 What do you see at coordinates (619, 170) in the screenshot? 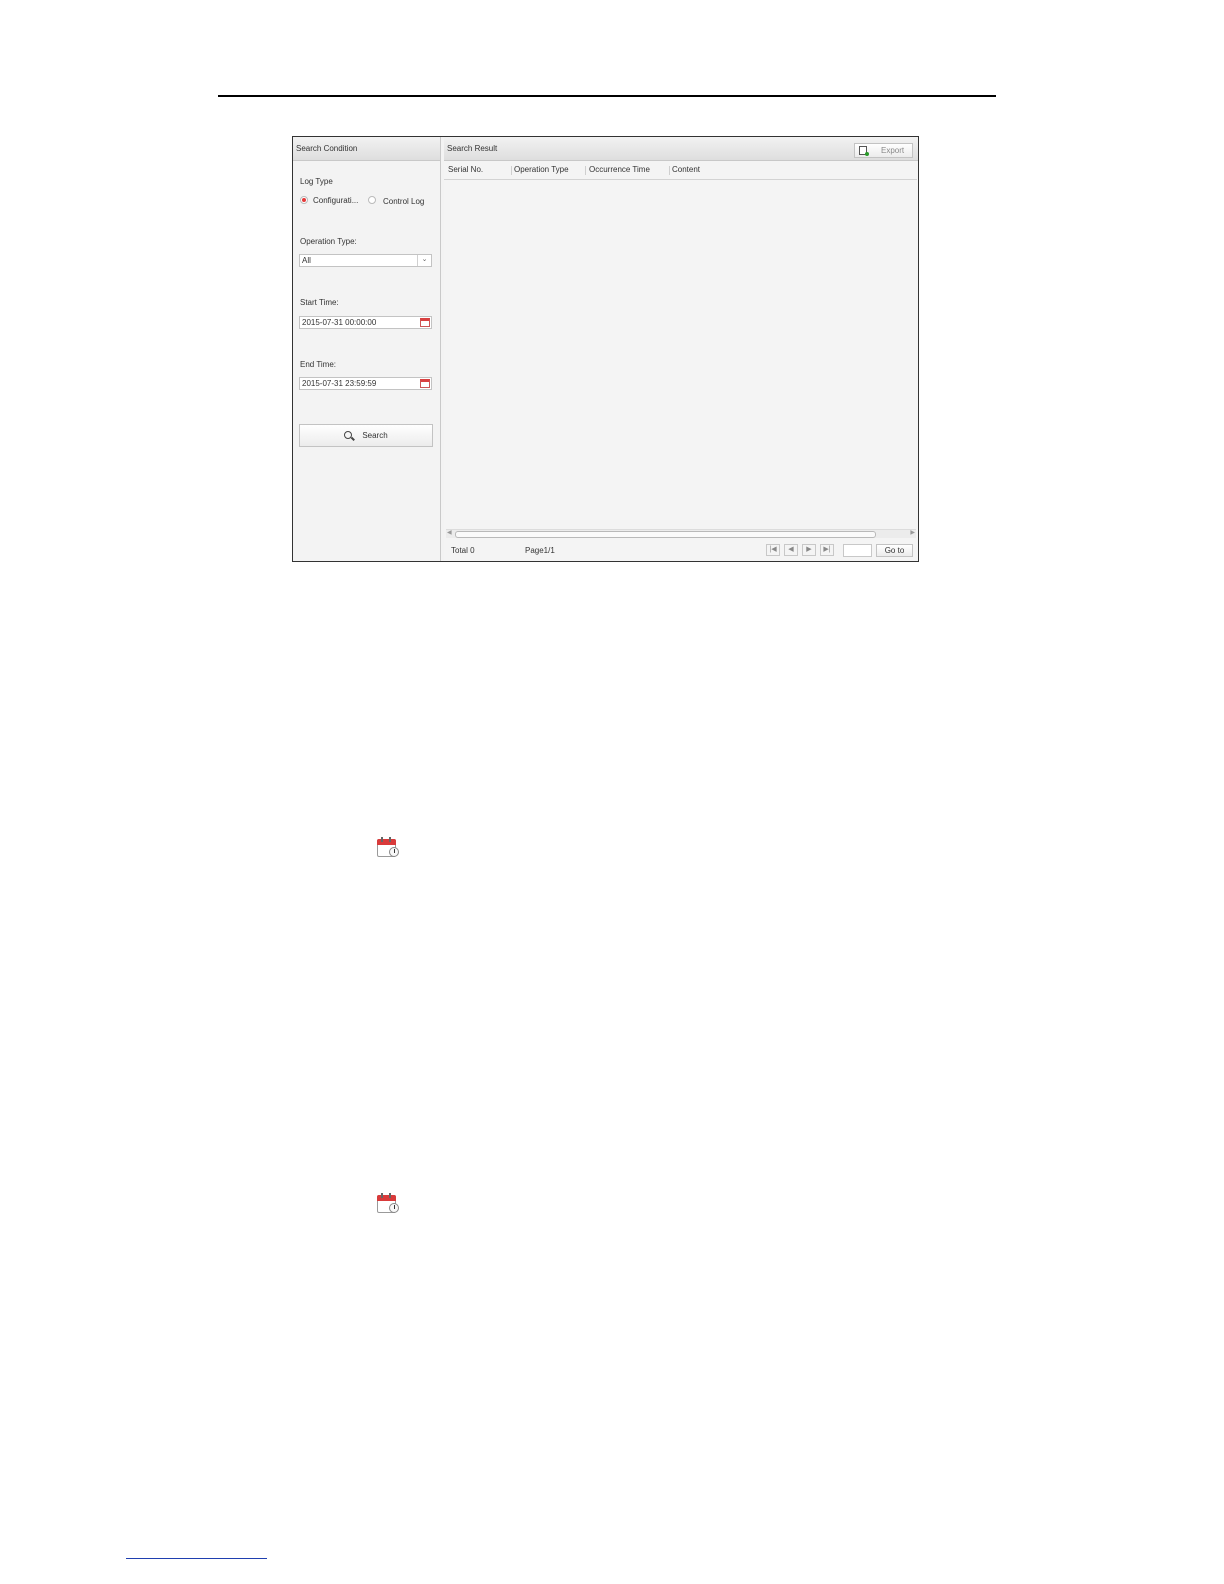
I see `column-occurrence-time: Occurrence Time` at bounding box center [619, 170].